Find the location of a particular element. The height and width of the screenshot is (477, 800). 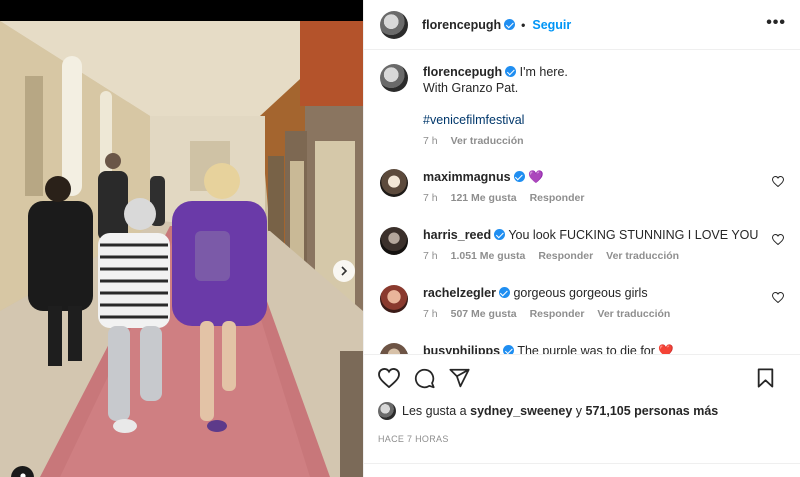

add-comment-bar is located at coordinates (582, 470).